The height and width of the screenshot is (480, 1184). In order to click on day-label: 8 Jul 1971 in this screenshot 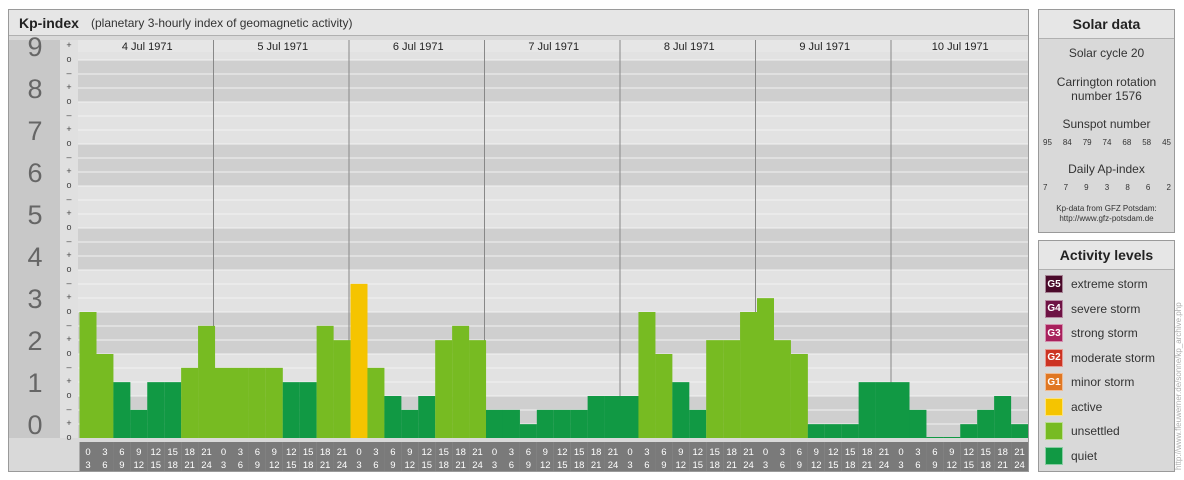, I will do `click(689, 47)`.